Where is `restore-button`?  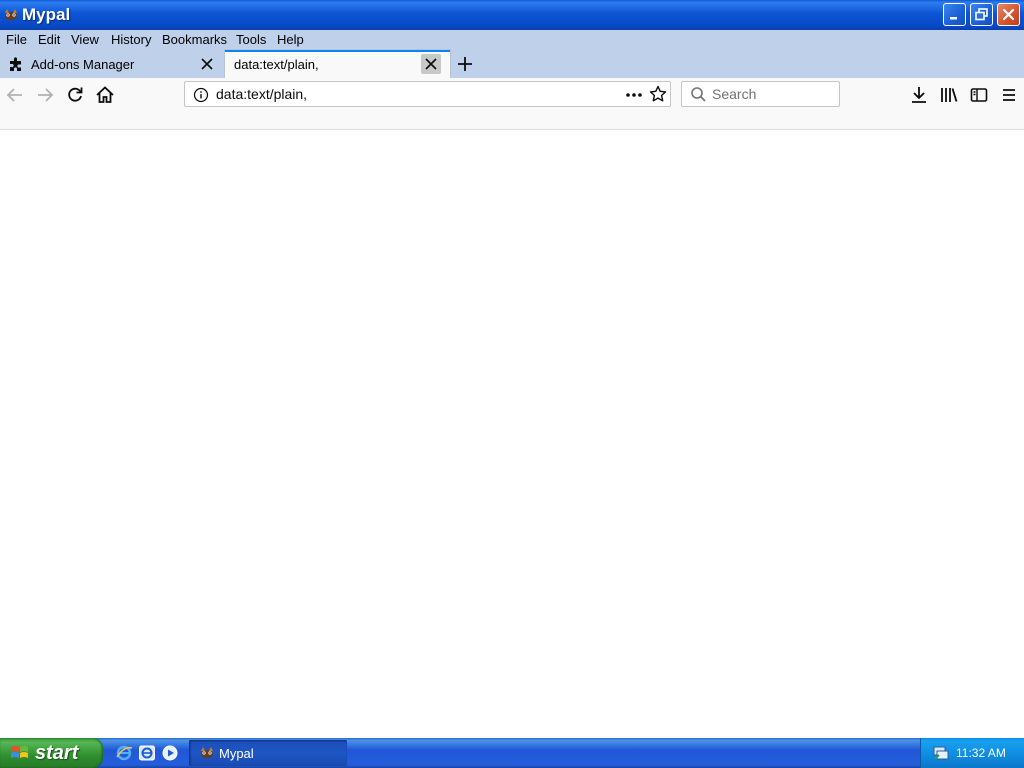 restore-button is located at coordinates (981, 14).